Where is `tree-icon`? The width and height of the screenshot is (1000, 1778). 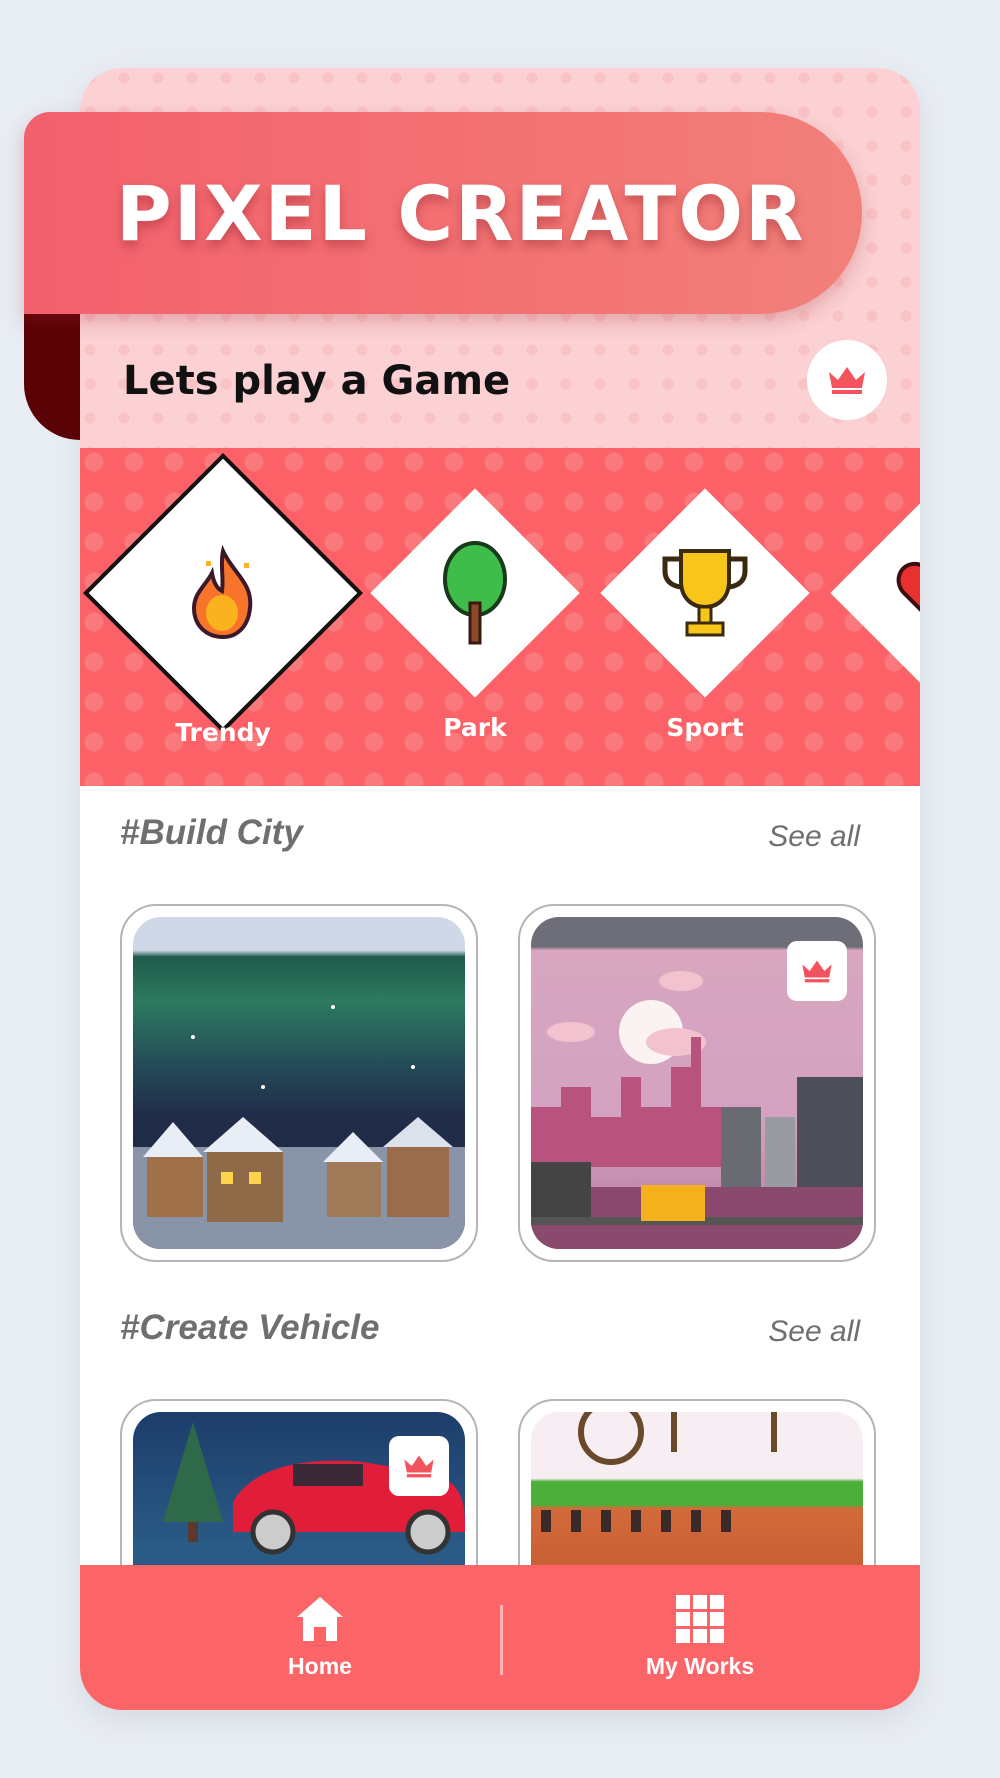 tree-icon is located at coordinates (475, 593).